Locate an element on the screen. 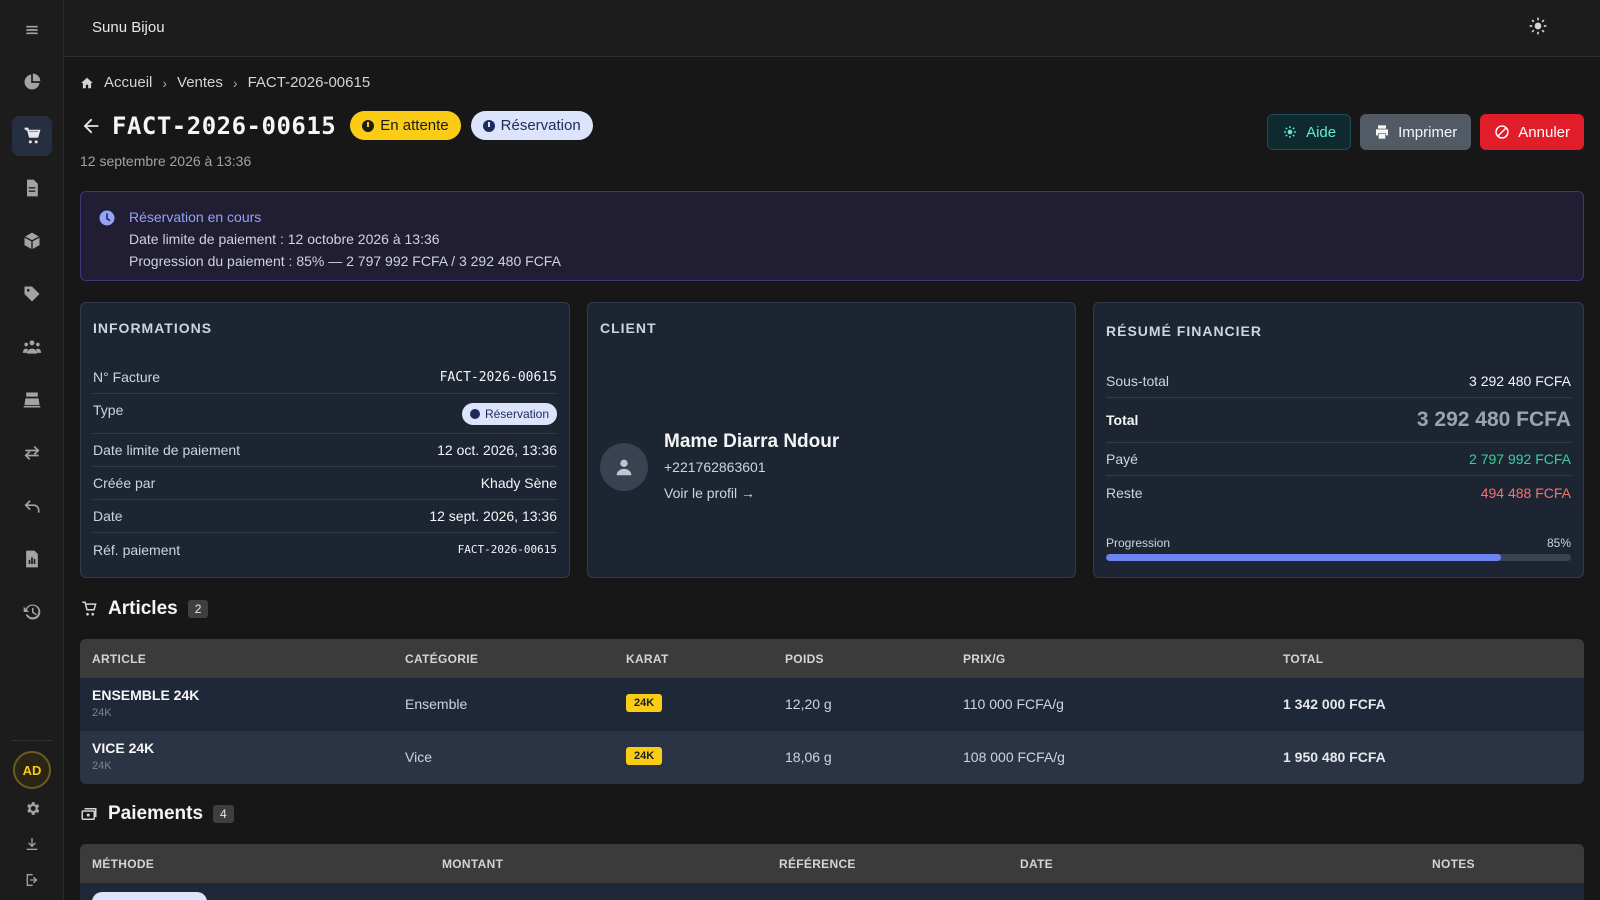 Image resolution: width=1600 pixels, height=900 pixels. print-button: Imprimer is located at coordinates (1416, 132).